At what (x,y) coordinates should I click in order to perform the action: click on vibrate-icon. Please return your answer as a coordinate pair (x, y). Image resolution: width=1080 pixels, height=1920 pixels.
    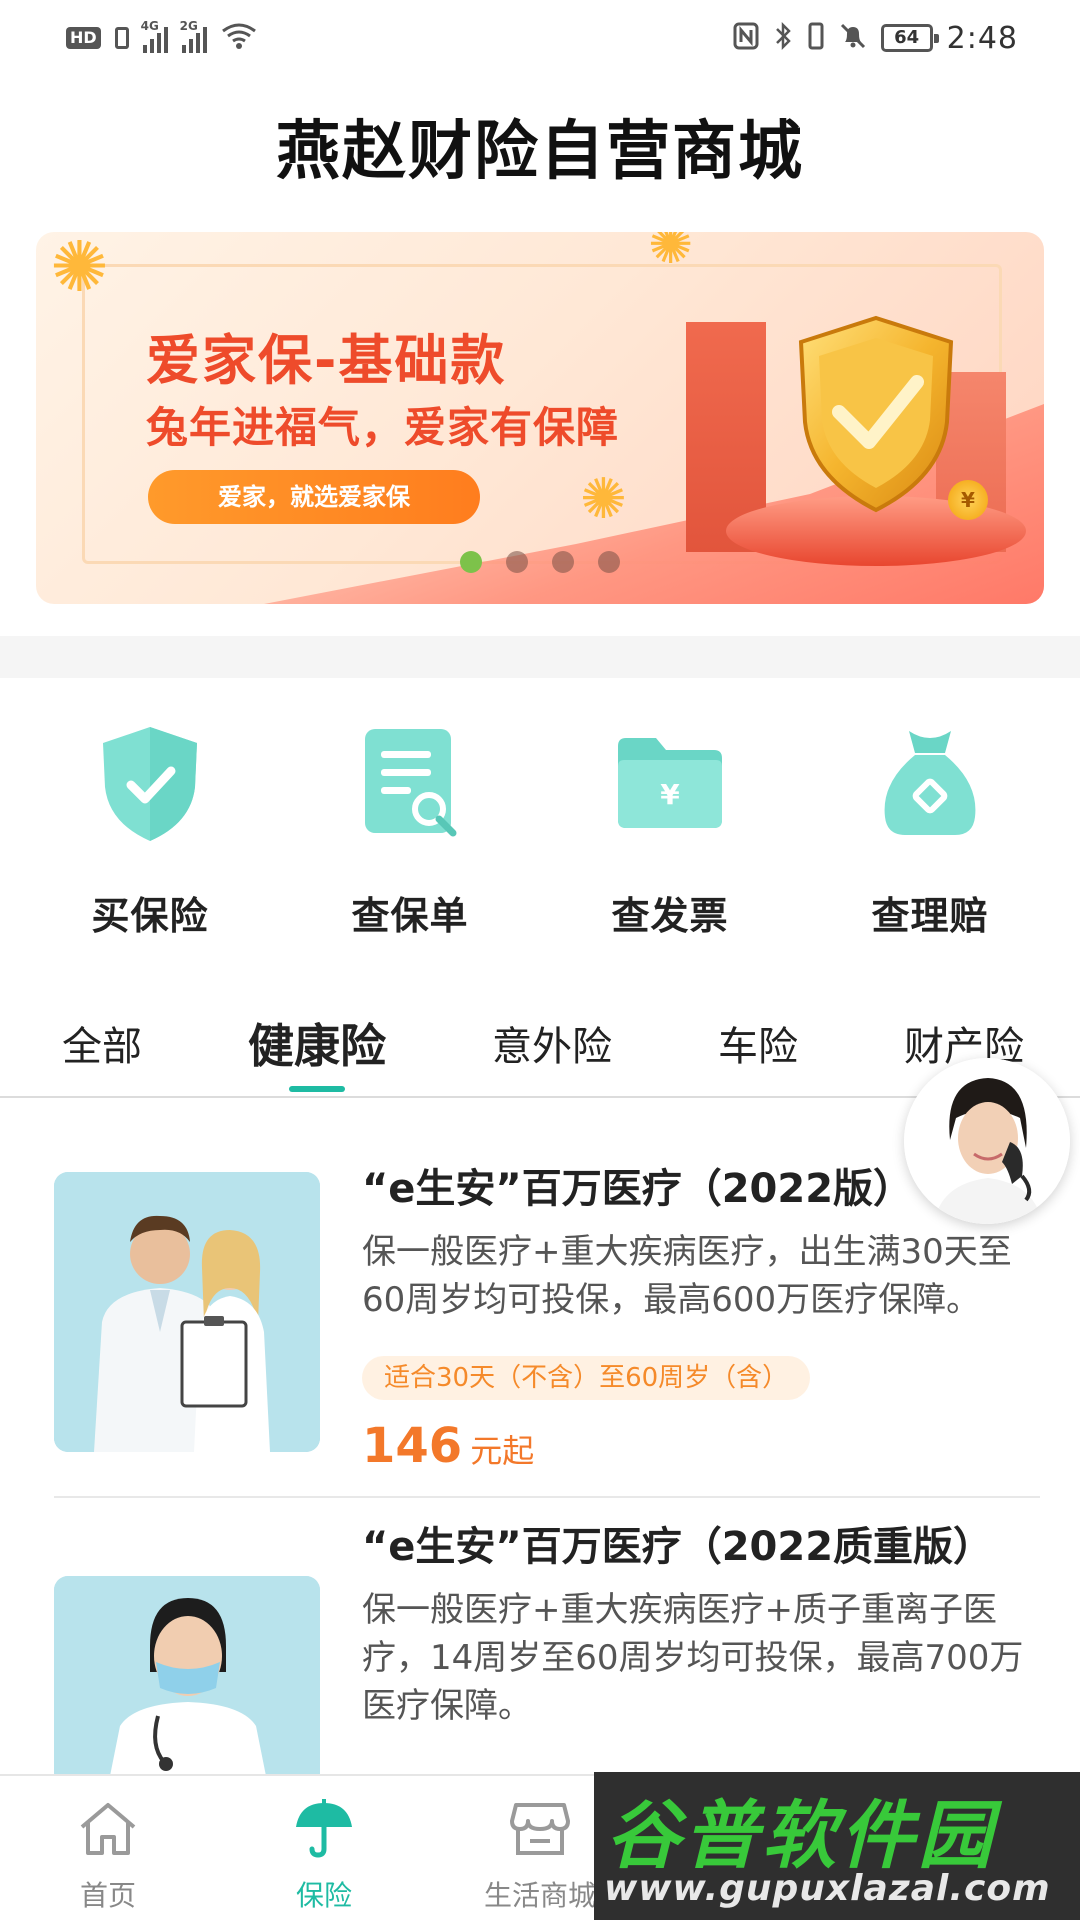
    Looking at the image, I should click on (816, 38).